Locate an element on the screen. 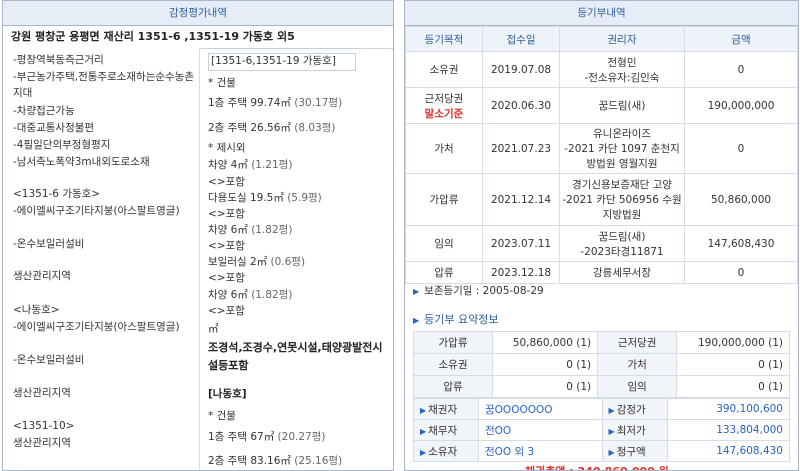 This screenshot has height=471, width=800. holder-cell: 유니온라이즈 -2021 카단 1097 춘천지 방법원 영월지원 is located at coordinates (622, 148).